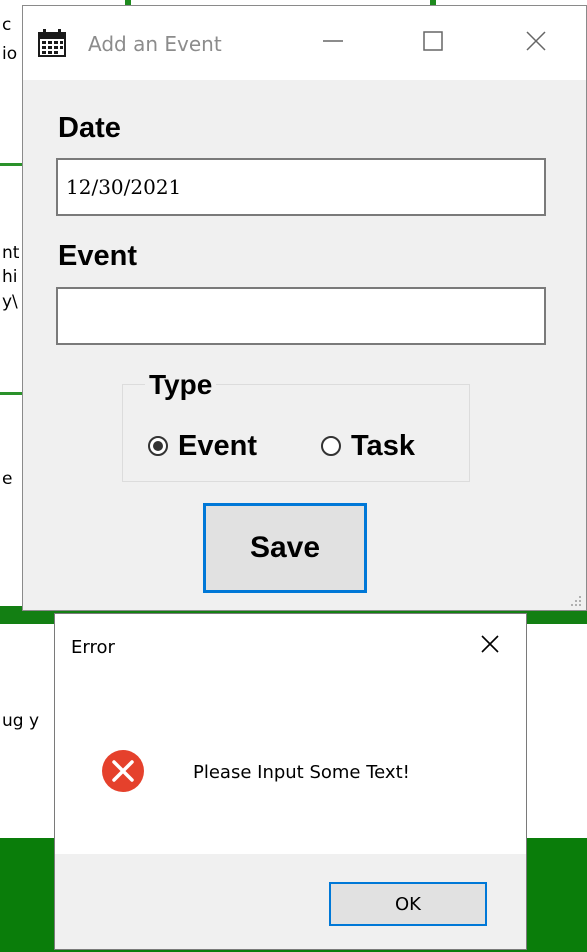 This screenshot has width=587, height=952. I want to click on date-label: Date, so click(89, 128).